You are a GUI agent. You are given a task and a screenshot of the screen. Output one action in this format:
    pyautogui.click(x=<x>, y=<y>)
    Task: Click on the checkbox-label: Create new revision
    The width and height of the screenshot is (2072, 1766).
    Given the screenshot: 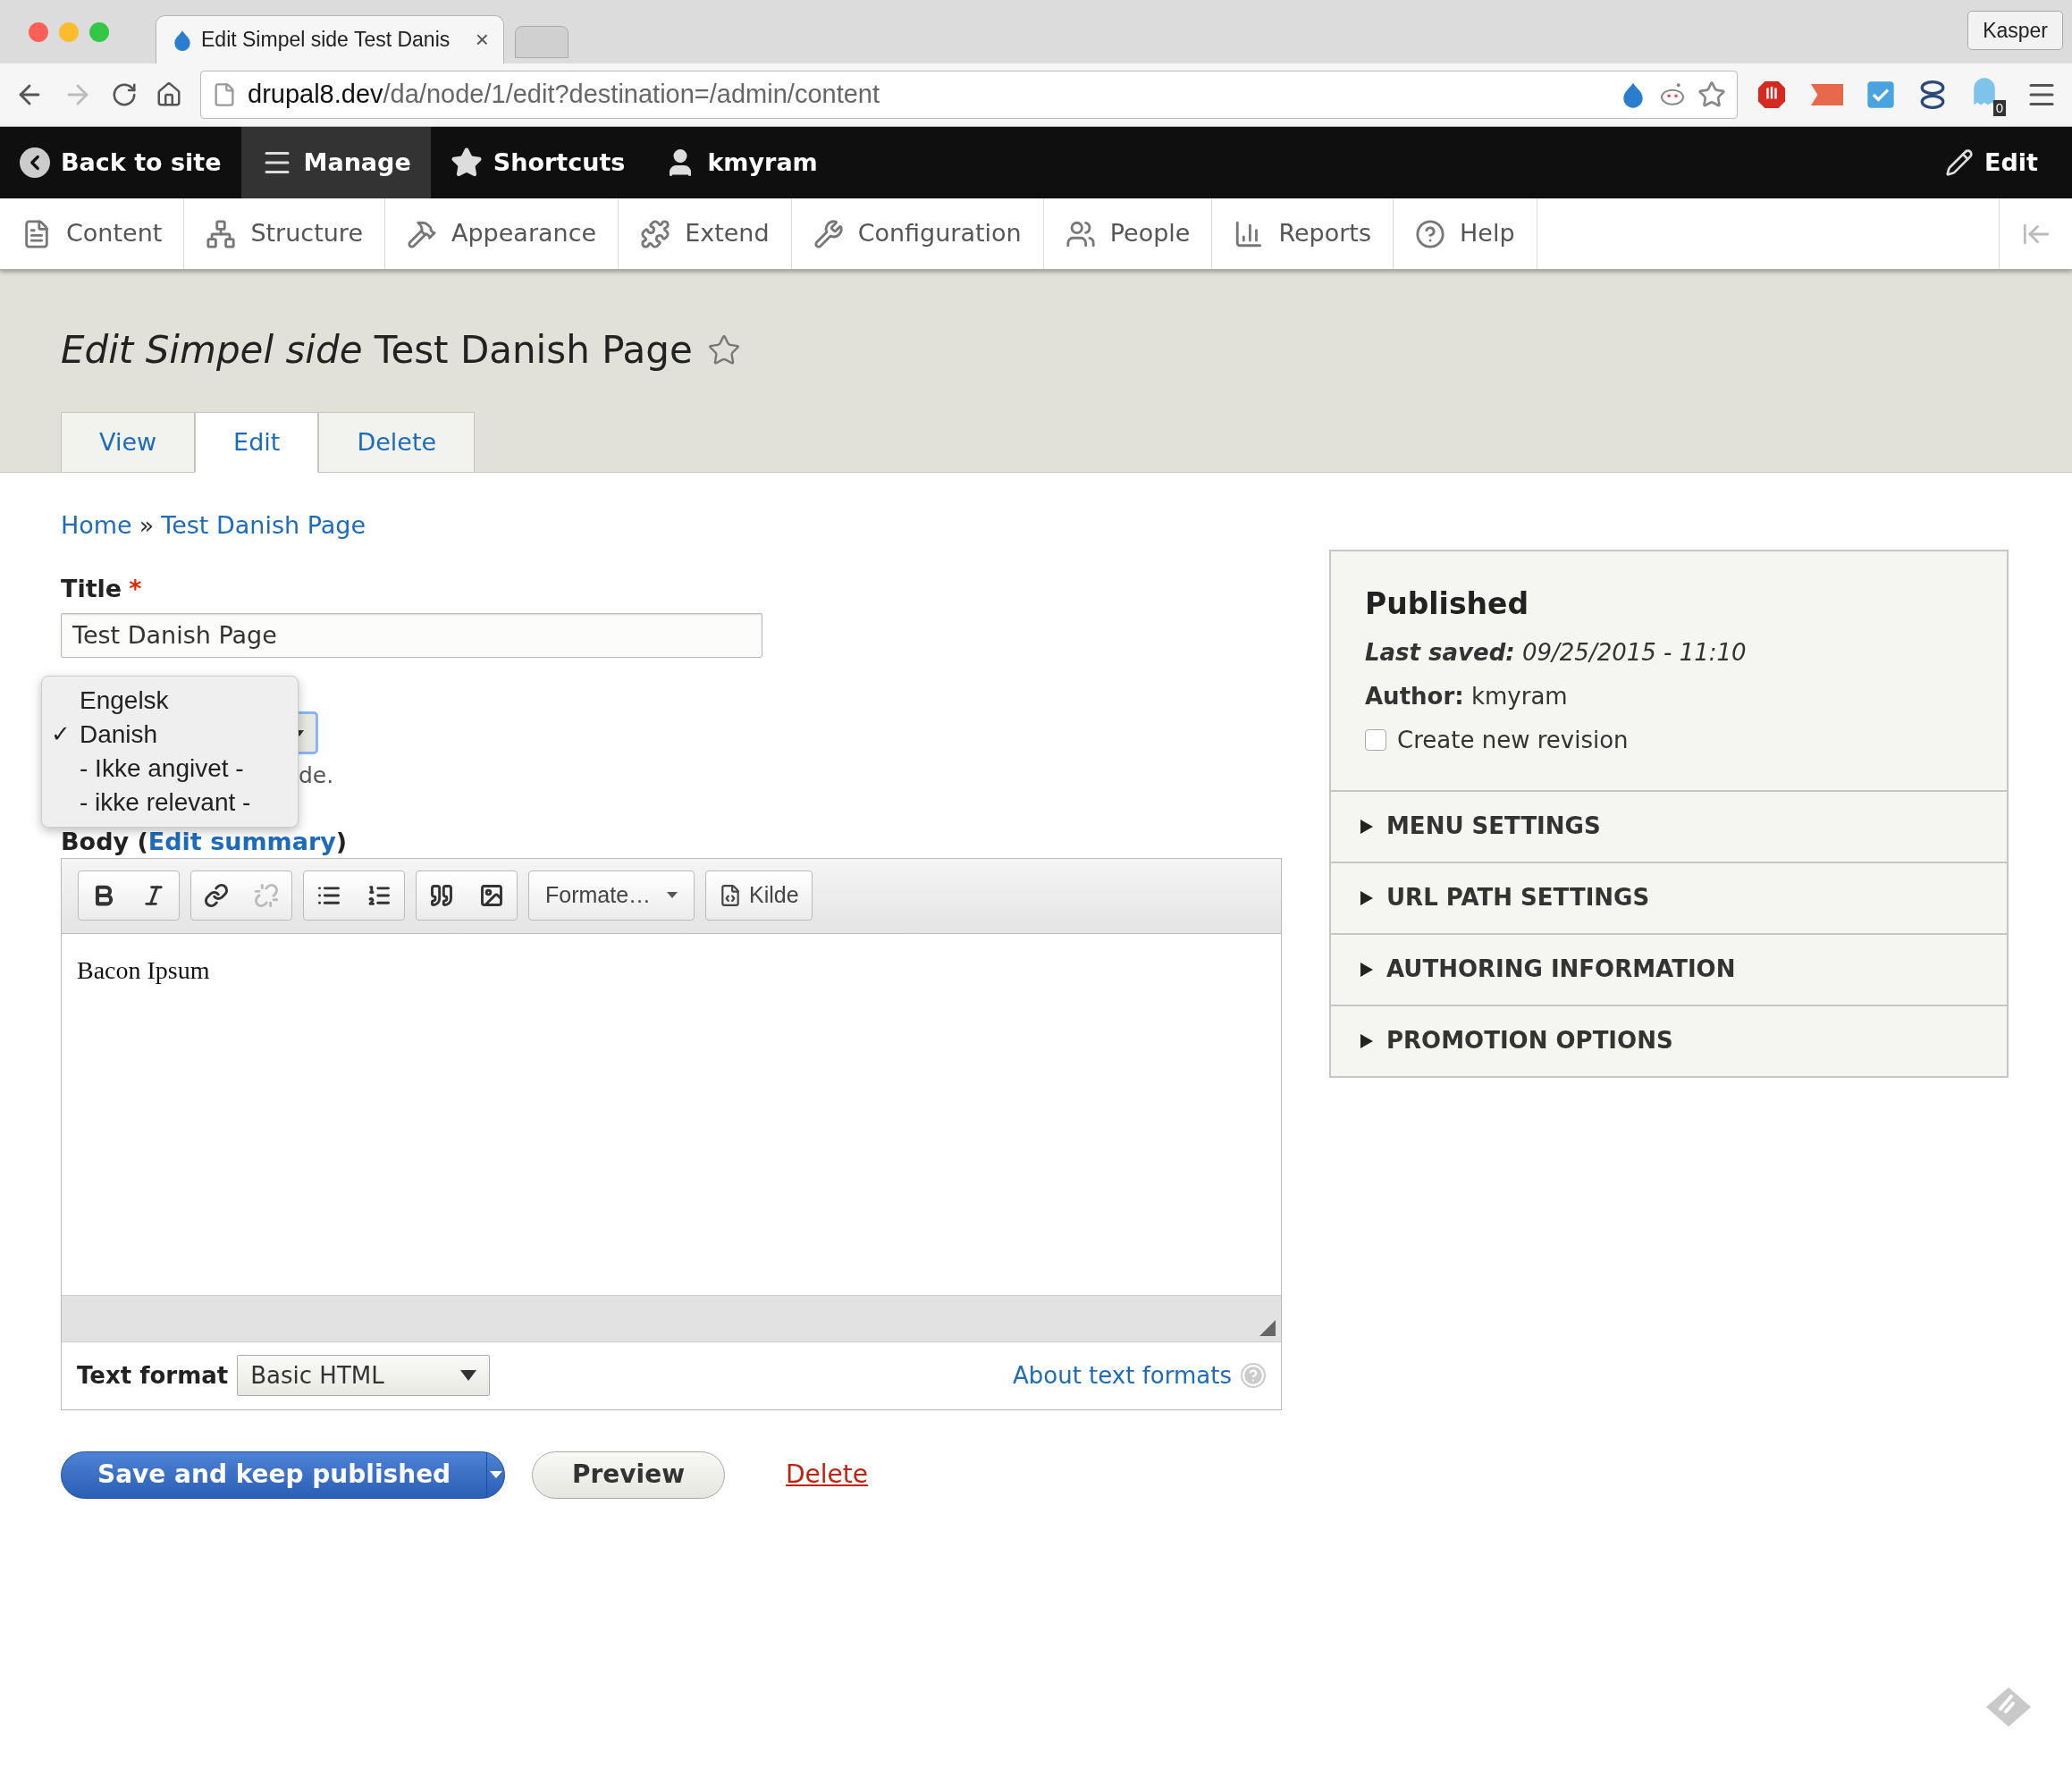 What is the action you would take?
    pyautogui.click(x=1513, y=740)
    